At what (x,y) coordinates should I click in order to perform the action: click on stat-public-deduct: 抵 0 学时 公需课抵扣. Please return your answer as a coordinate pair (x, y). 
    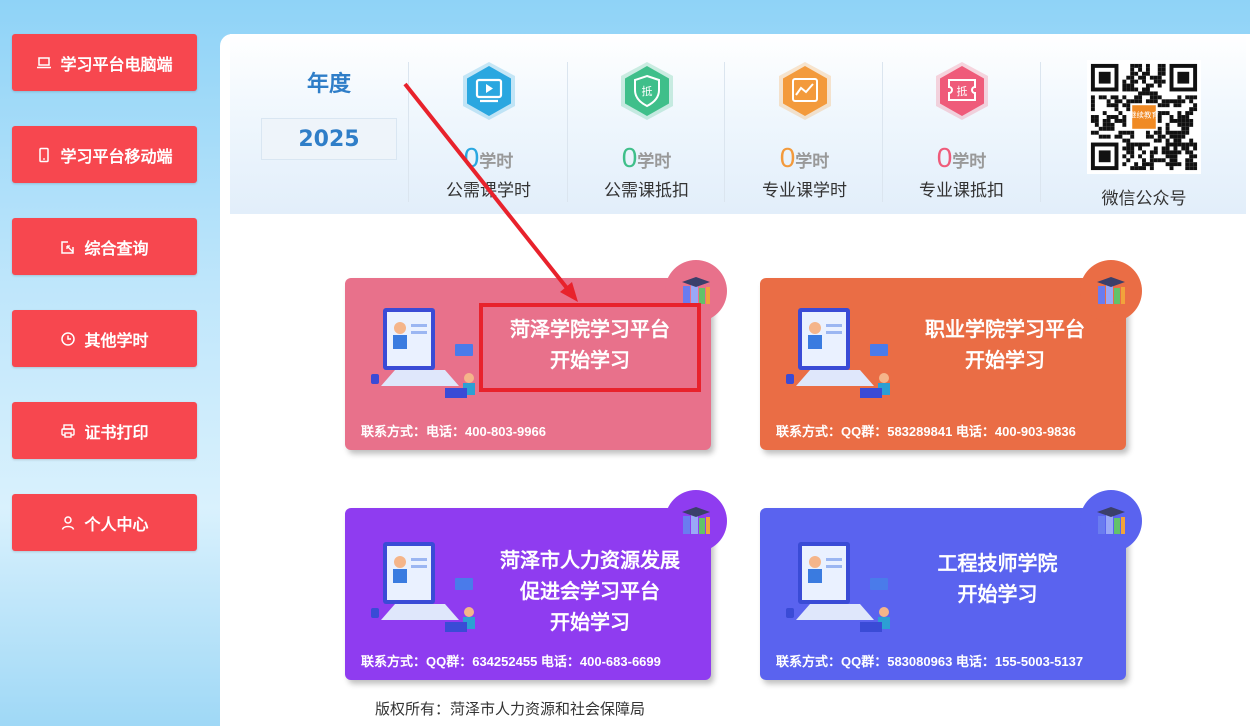
    Looking at the image, I should click on (646, 130).